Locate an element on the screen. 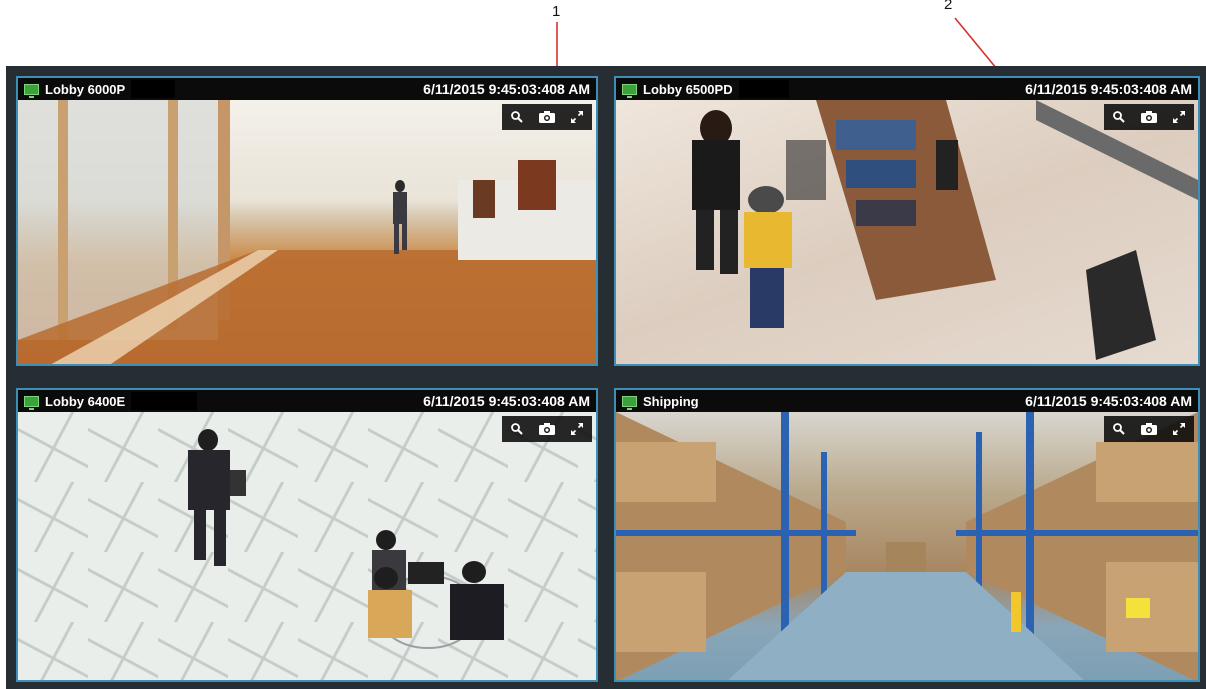 The image size is (1206, 689). camera-name: Lobby 6500PD is located at coordinates (688, 89).